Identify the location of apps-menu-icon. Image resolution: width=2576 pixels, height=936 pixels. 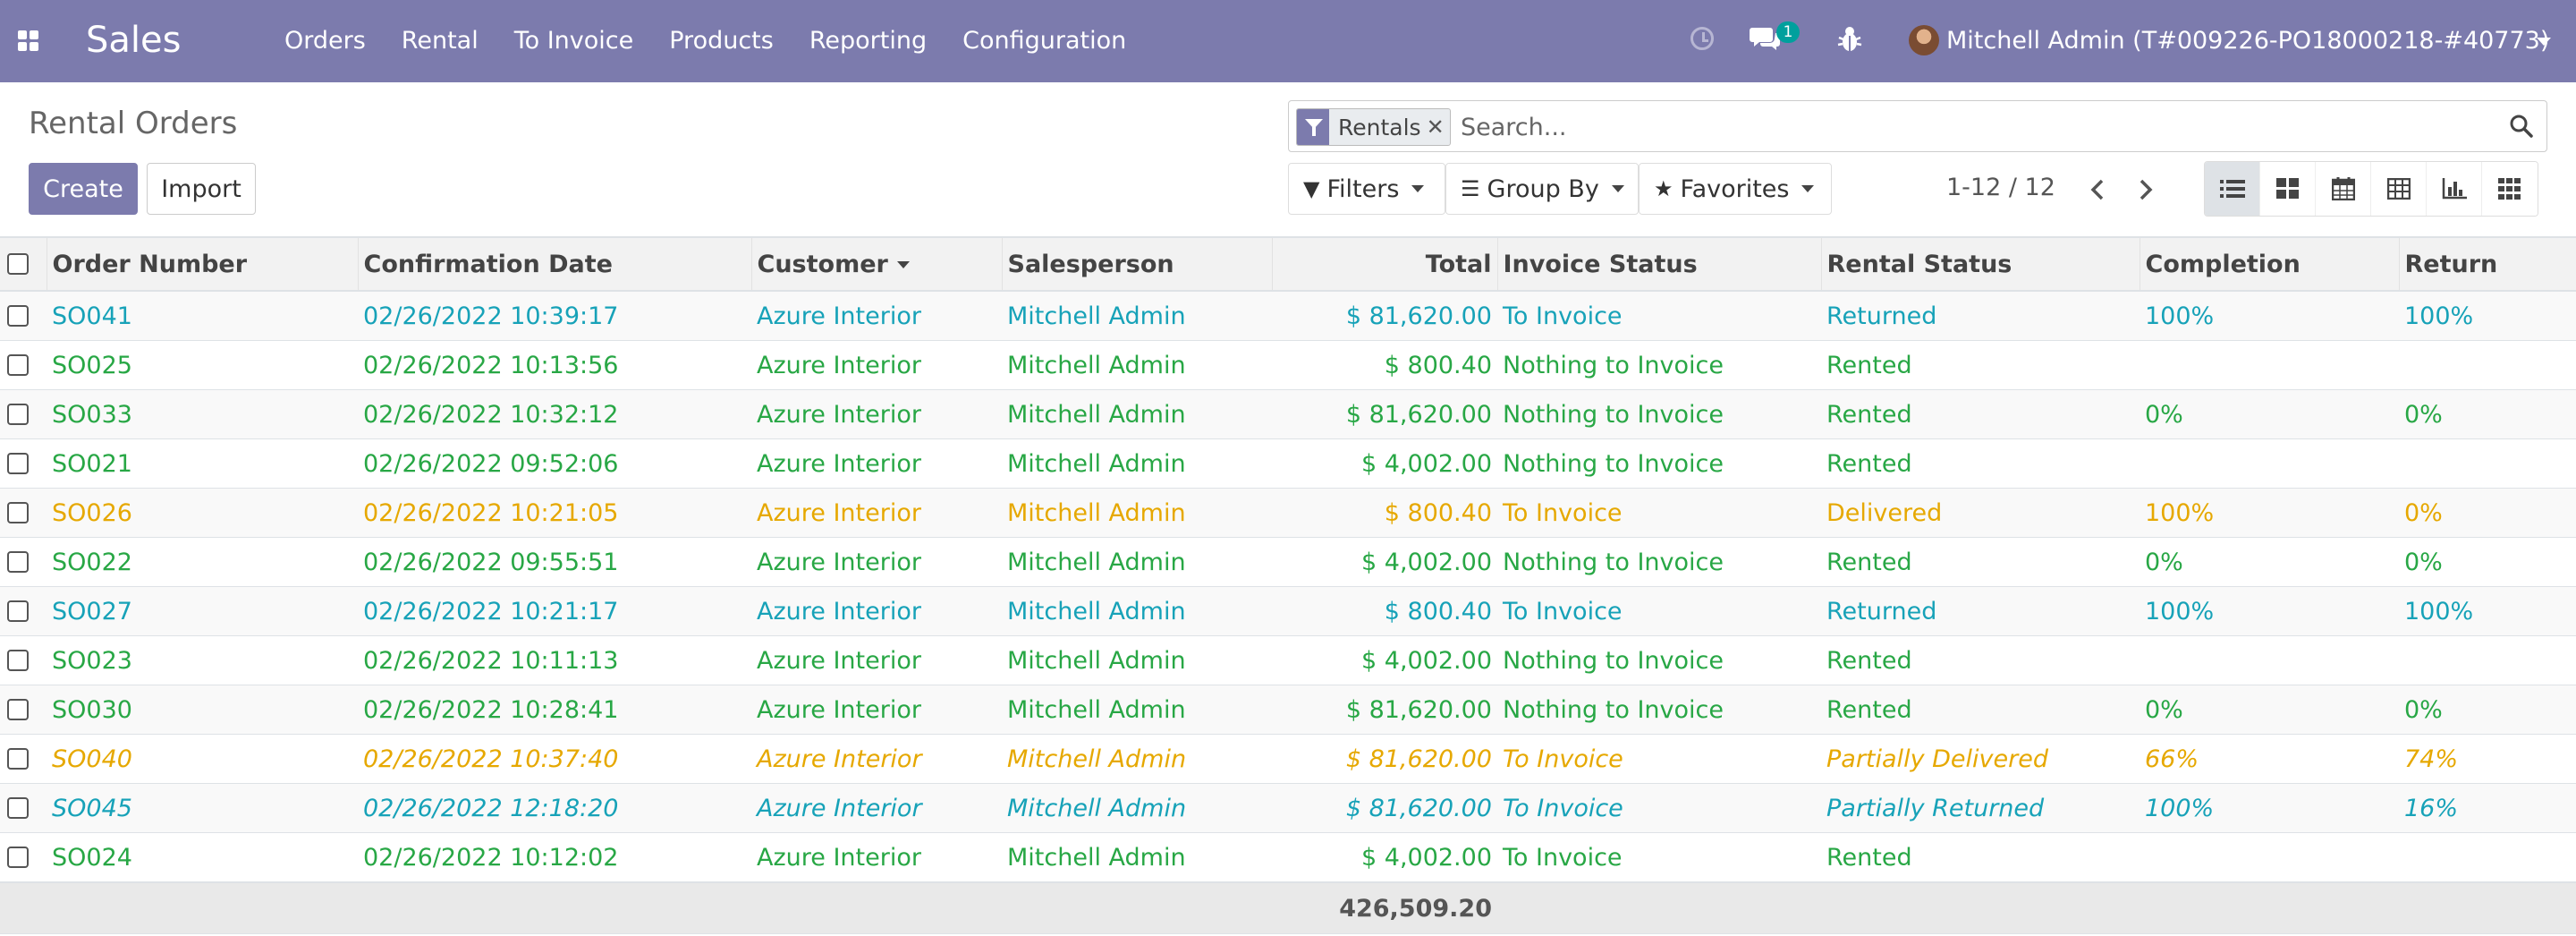
(28, 41).